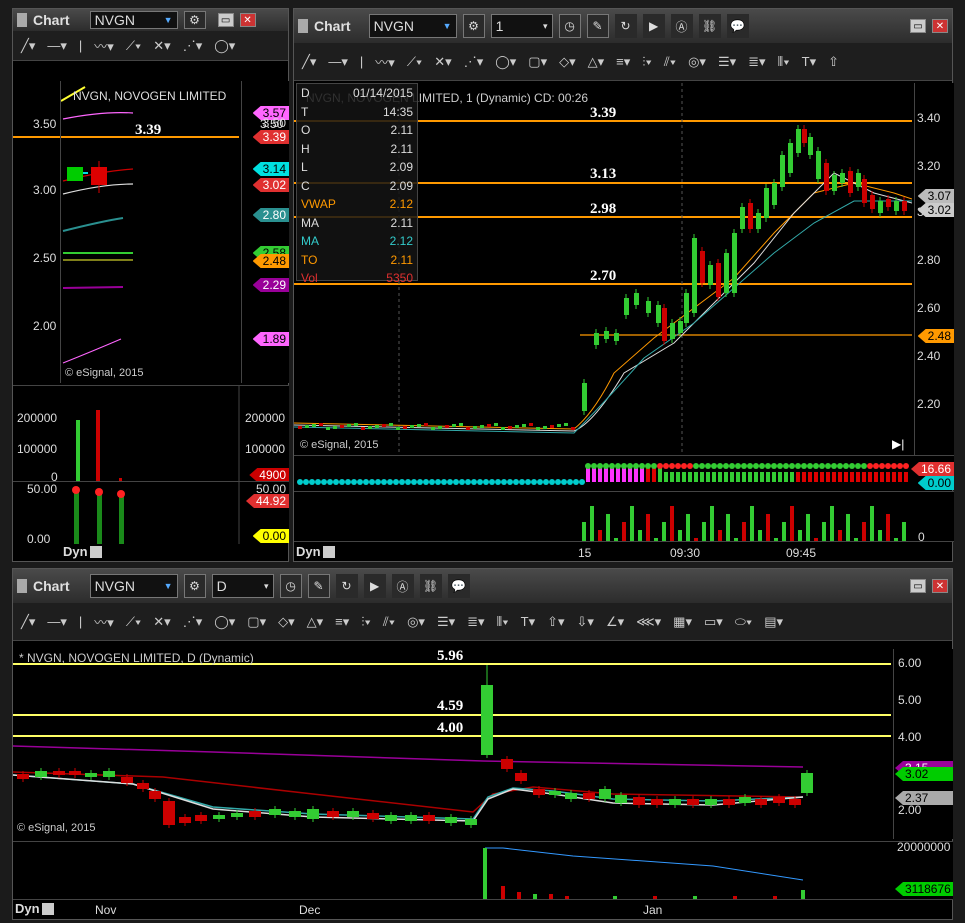  Describe the element at coordinates (682, 622) in the screenshot. I see `grid-tool-icon: ▦▾` at that location.